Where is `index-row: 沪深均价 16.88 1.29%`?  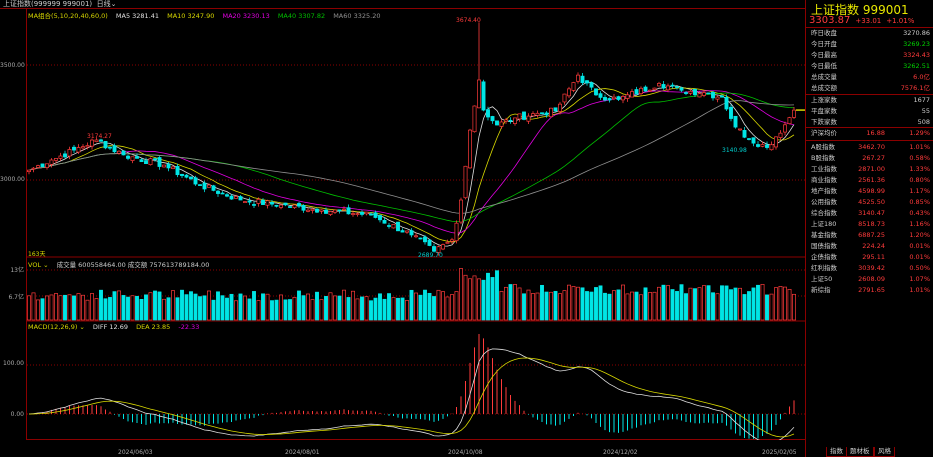
index-row: 沪深均价 16.88 1.29% is located at coordinates (869, 133).